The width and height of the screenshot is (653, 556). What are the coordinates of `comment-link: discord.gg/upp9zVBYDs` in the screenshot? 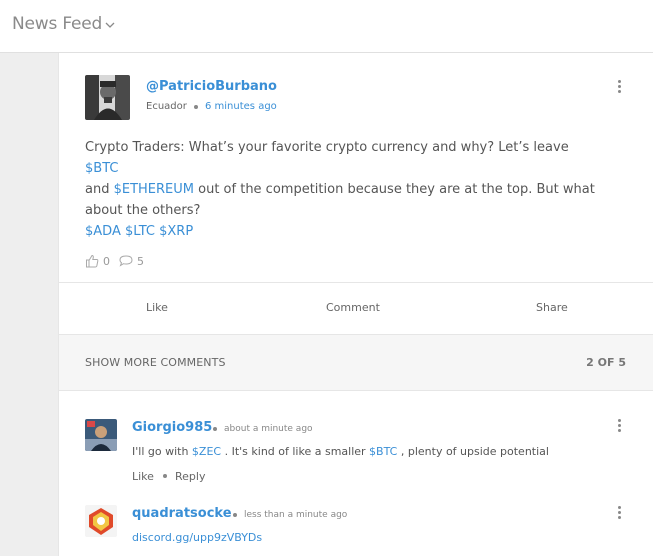 It's located at (197, 537).